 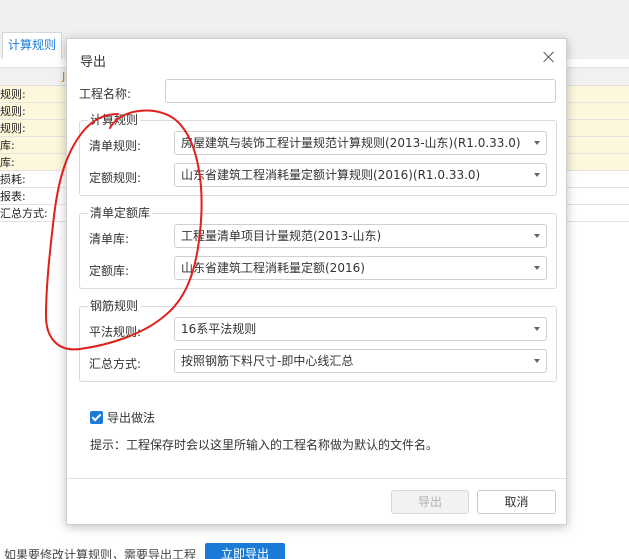 What do you see at coordinates (281, 236) in the screenshot?
I see `select-value: 工程量清单项目计量规范(2013-山东)` at bounding box center [281, 236].